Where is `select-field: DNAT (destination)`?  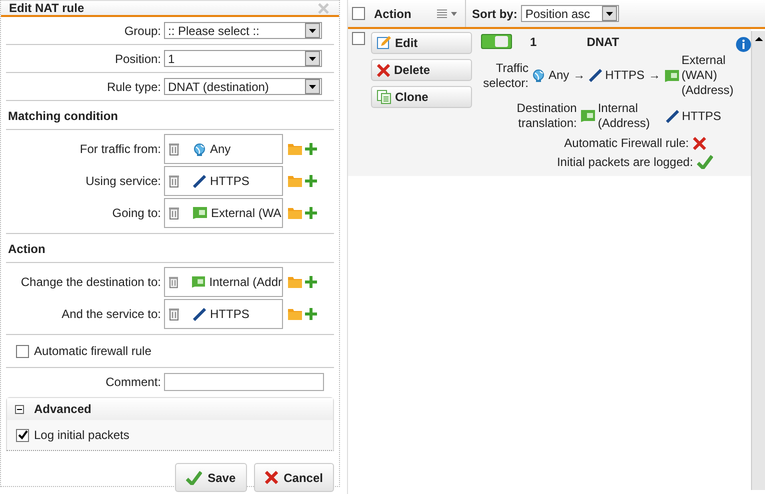 select-field: DNAT (destination) is located at coordinates (243, 86).